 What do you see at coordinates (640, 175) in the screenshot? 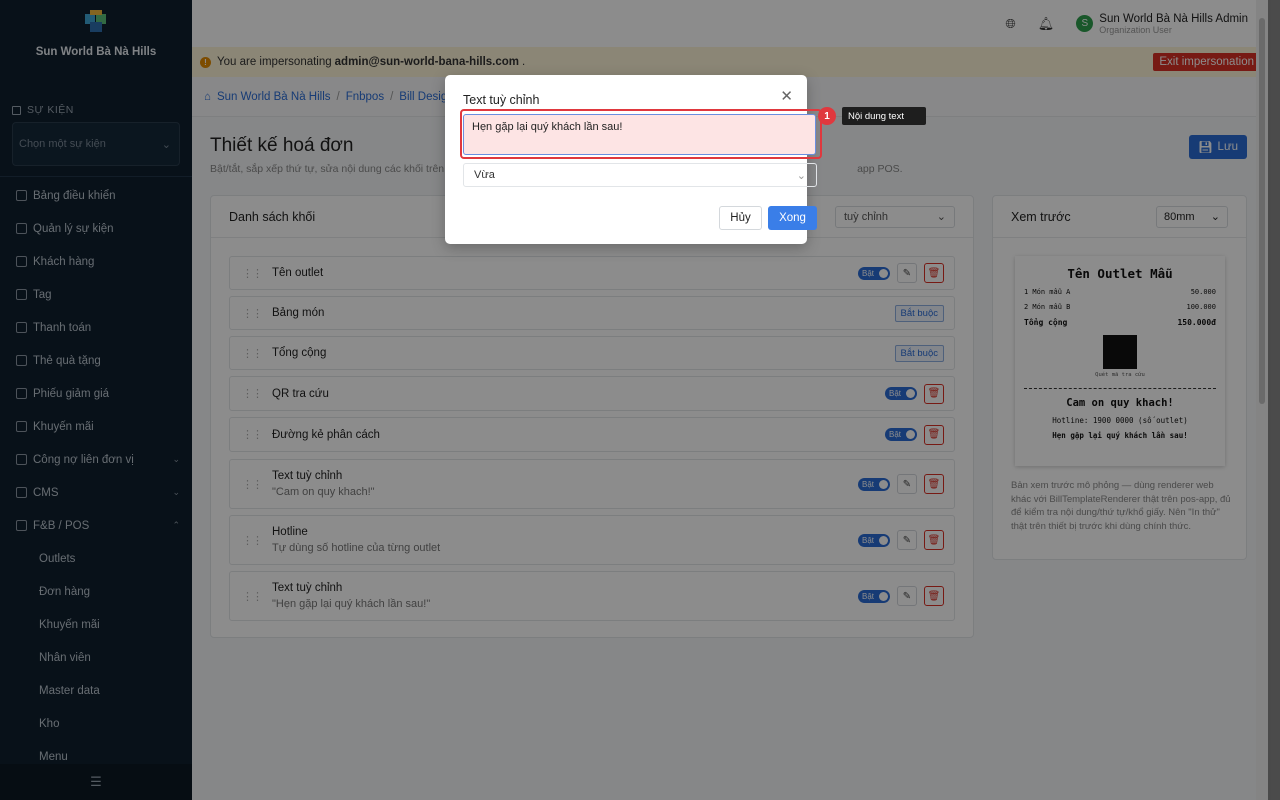
I see `text-size-select: Vừa ⌄` at bounding box center [640, 175].